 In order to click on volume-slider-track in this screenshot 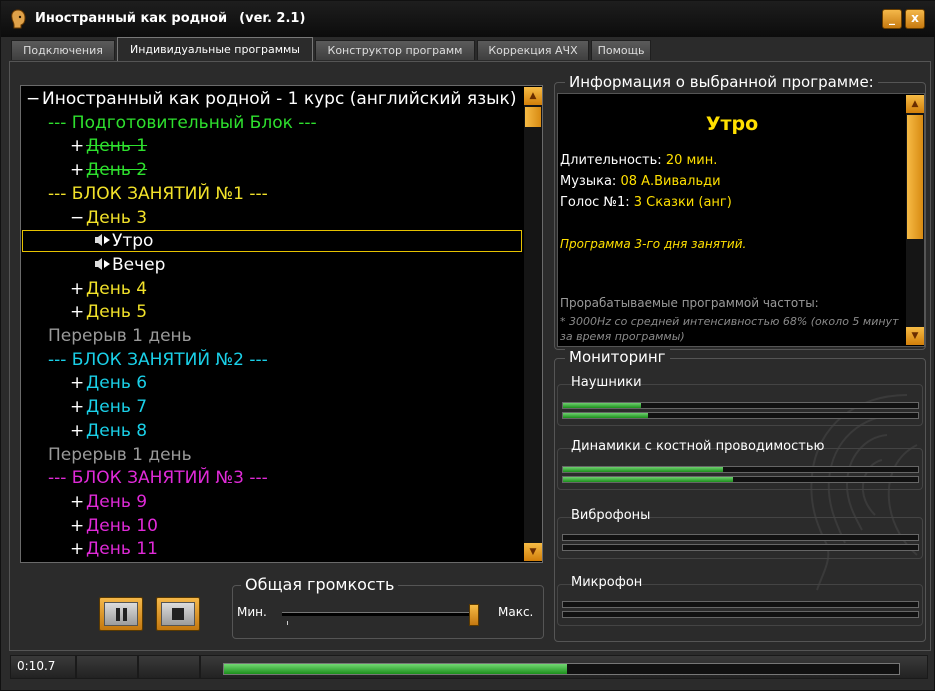, I will do `click(377, 614)`.